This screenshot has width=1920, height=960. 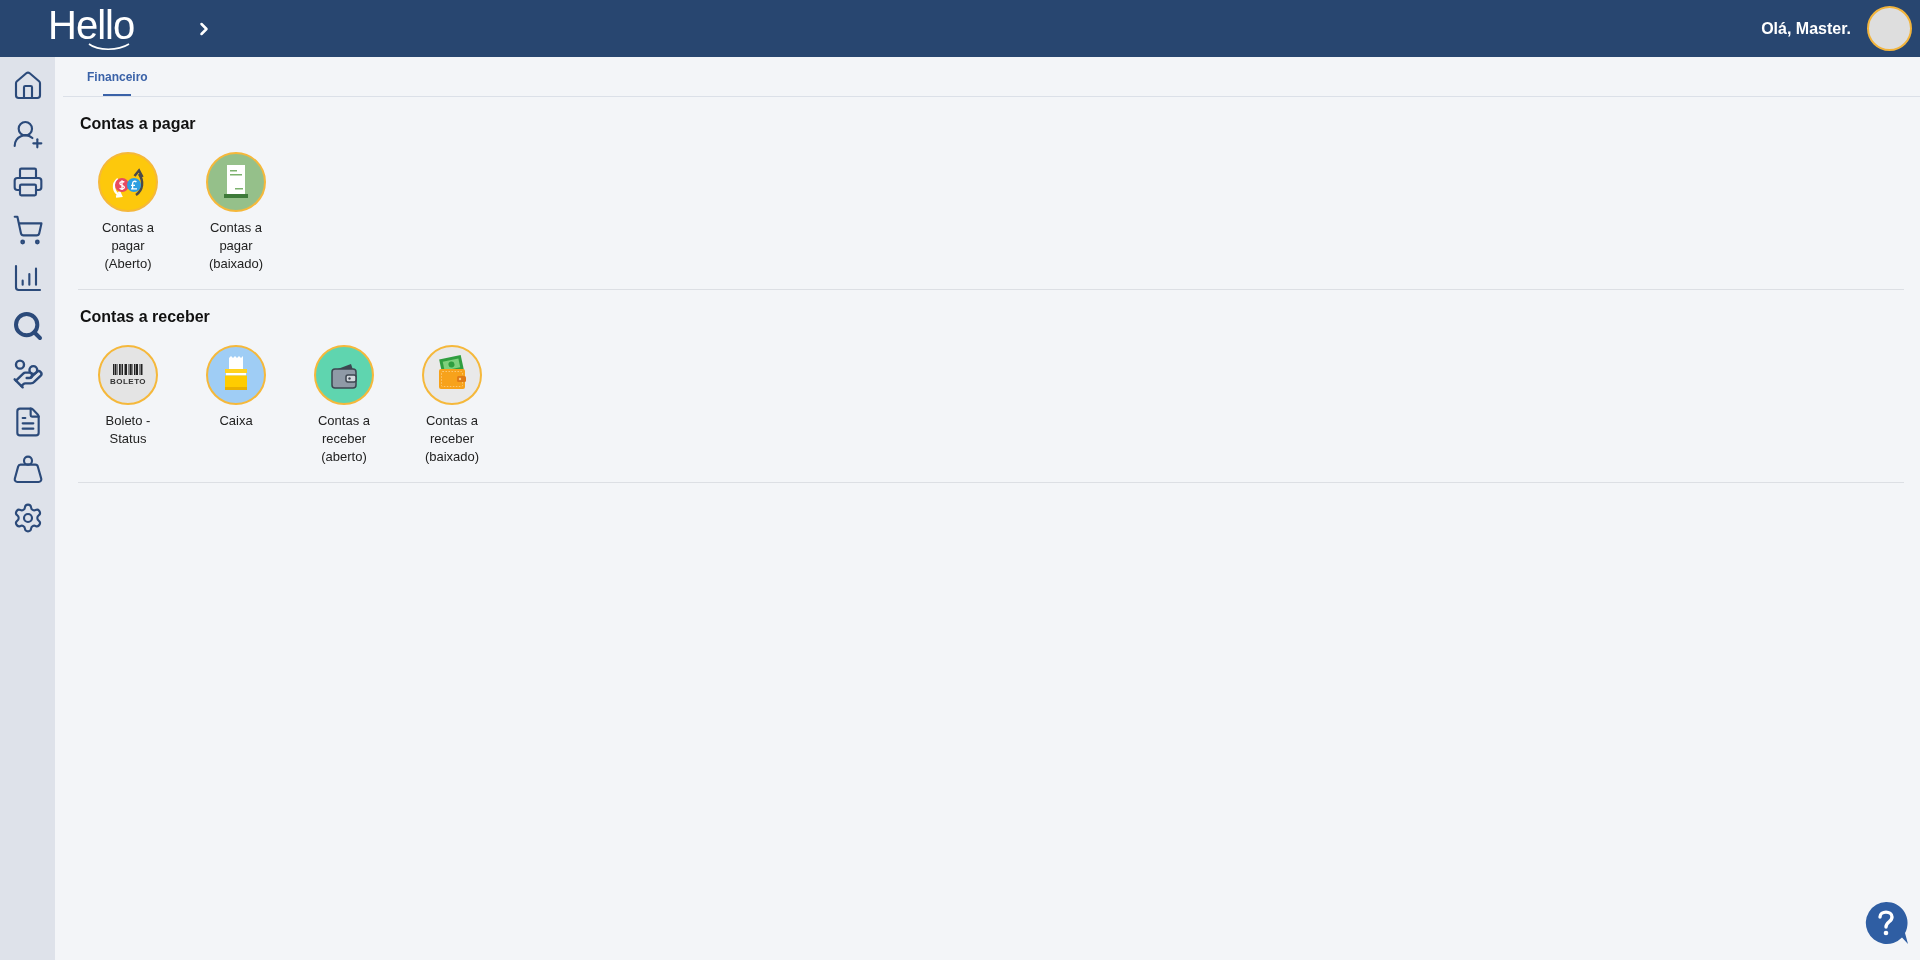 I want to click on cart-icon, so click(x=27, y=230).